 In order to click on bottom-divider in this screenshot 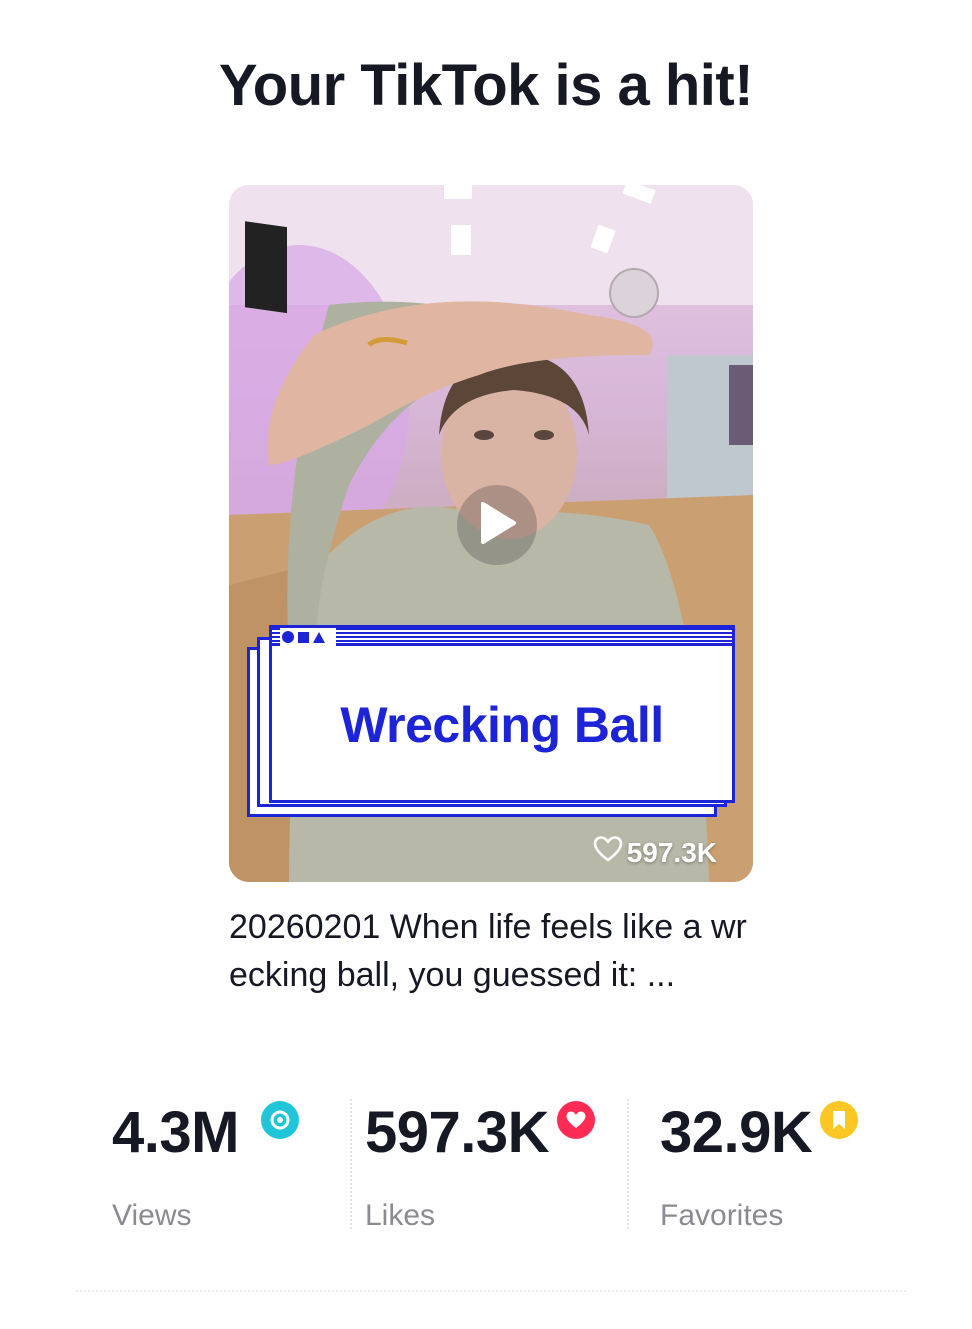, I will do `click(491, 1291)`.